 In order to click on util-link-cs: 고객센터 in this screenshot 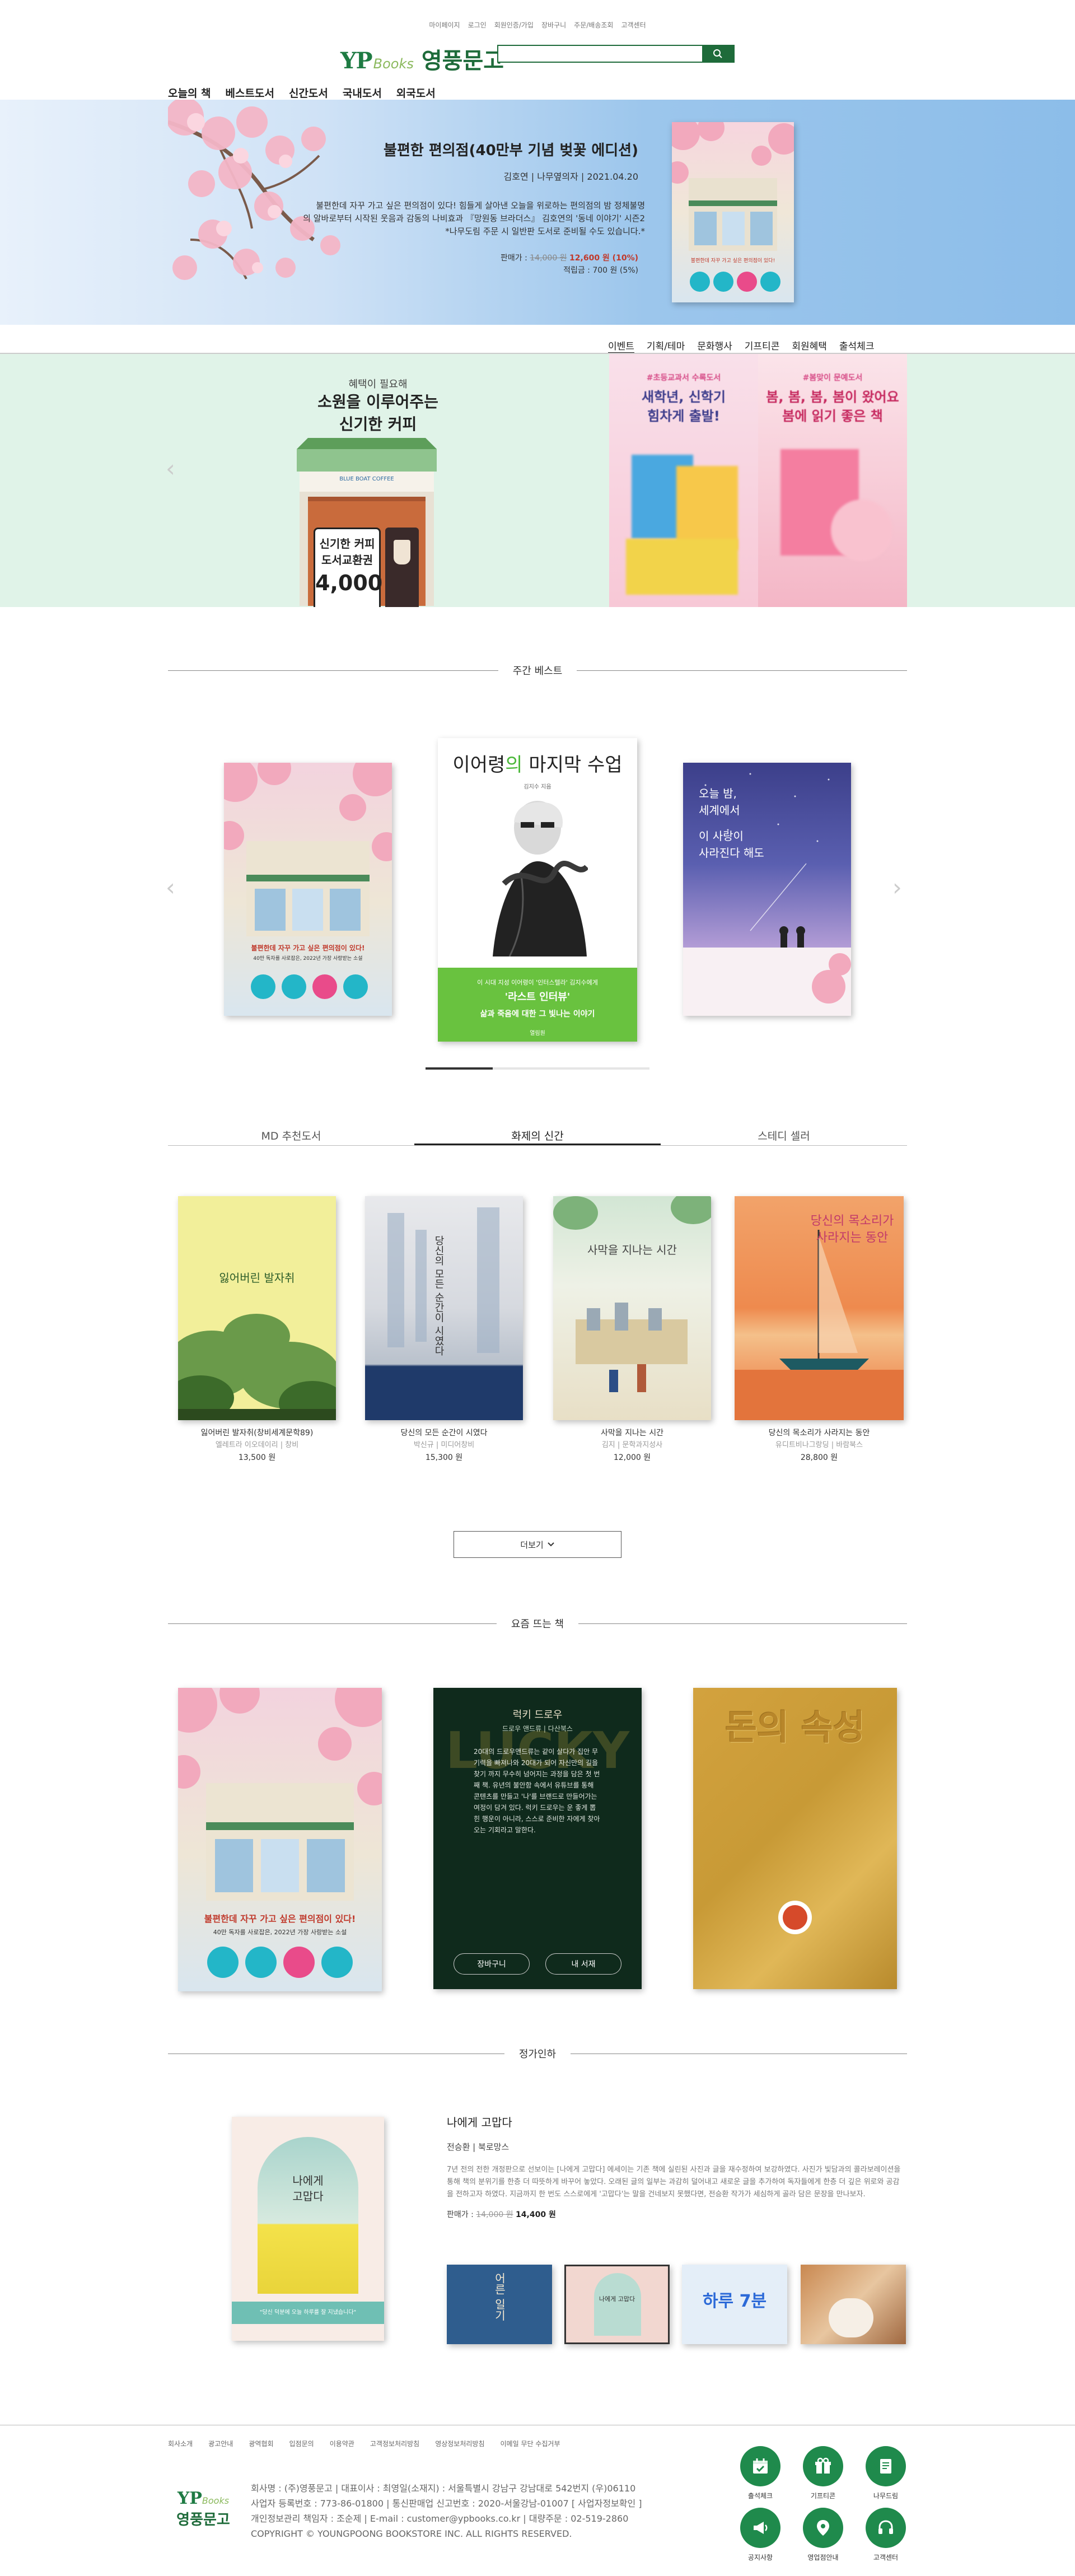, I will do `click(633, 25)`.